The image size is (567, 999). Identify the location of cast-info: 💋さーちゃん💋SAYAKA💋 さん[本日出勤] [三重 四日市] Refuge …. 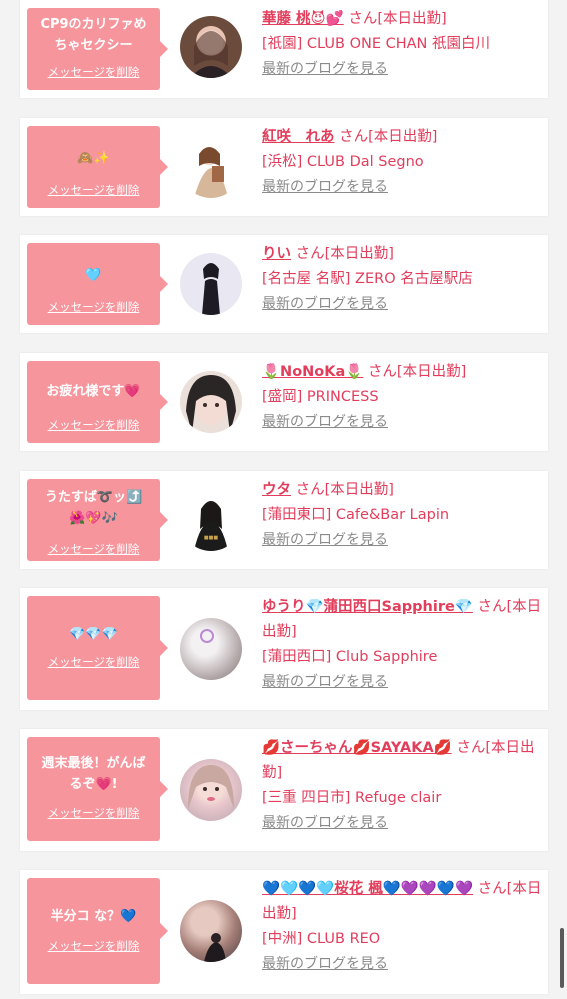
(403, 786).